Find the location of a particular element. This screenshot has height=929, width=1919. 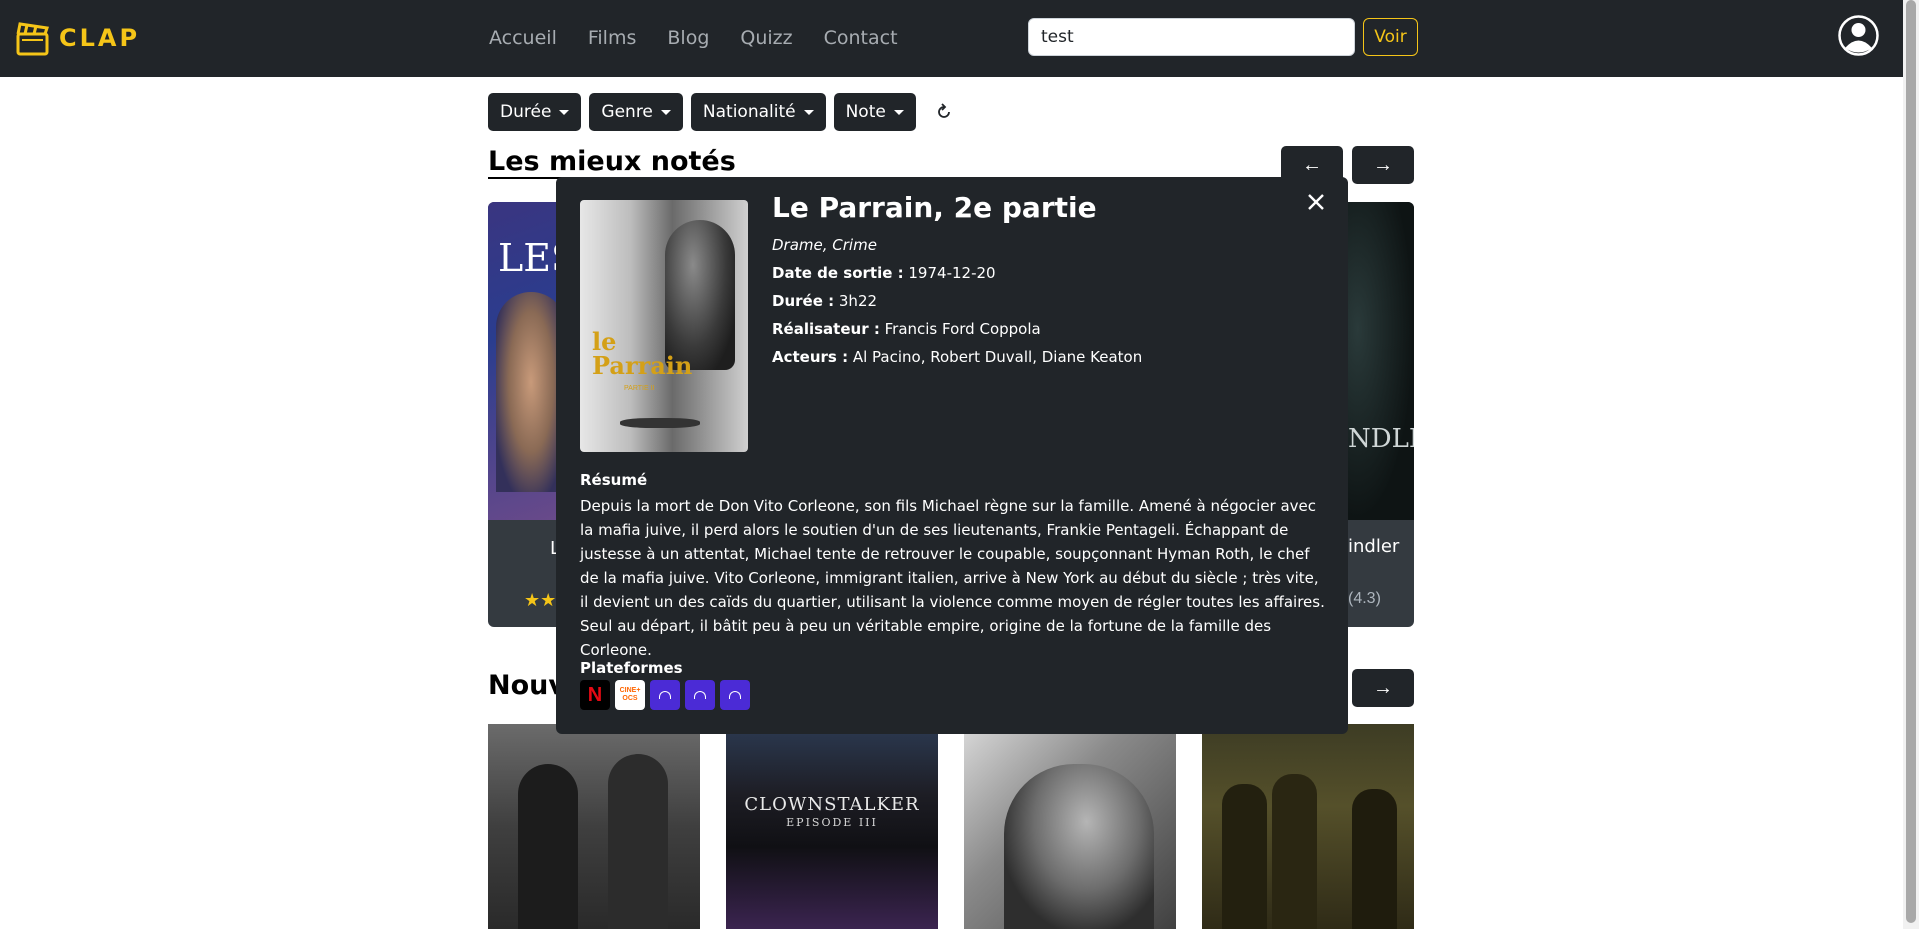

release-date: Date de sortie : 1974-12-20 is located at coordinates (884, 273).